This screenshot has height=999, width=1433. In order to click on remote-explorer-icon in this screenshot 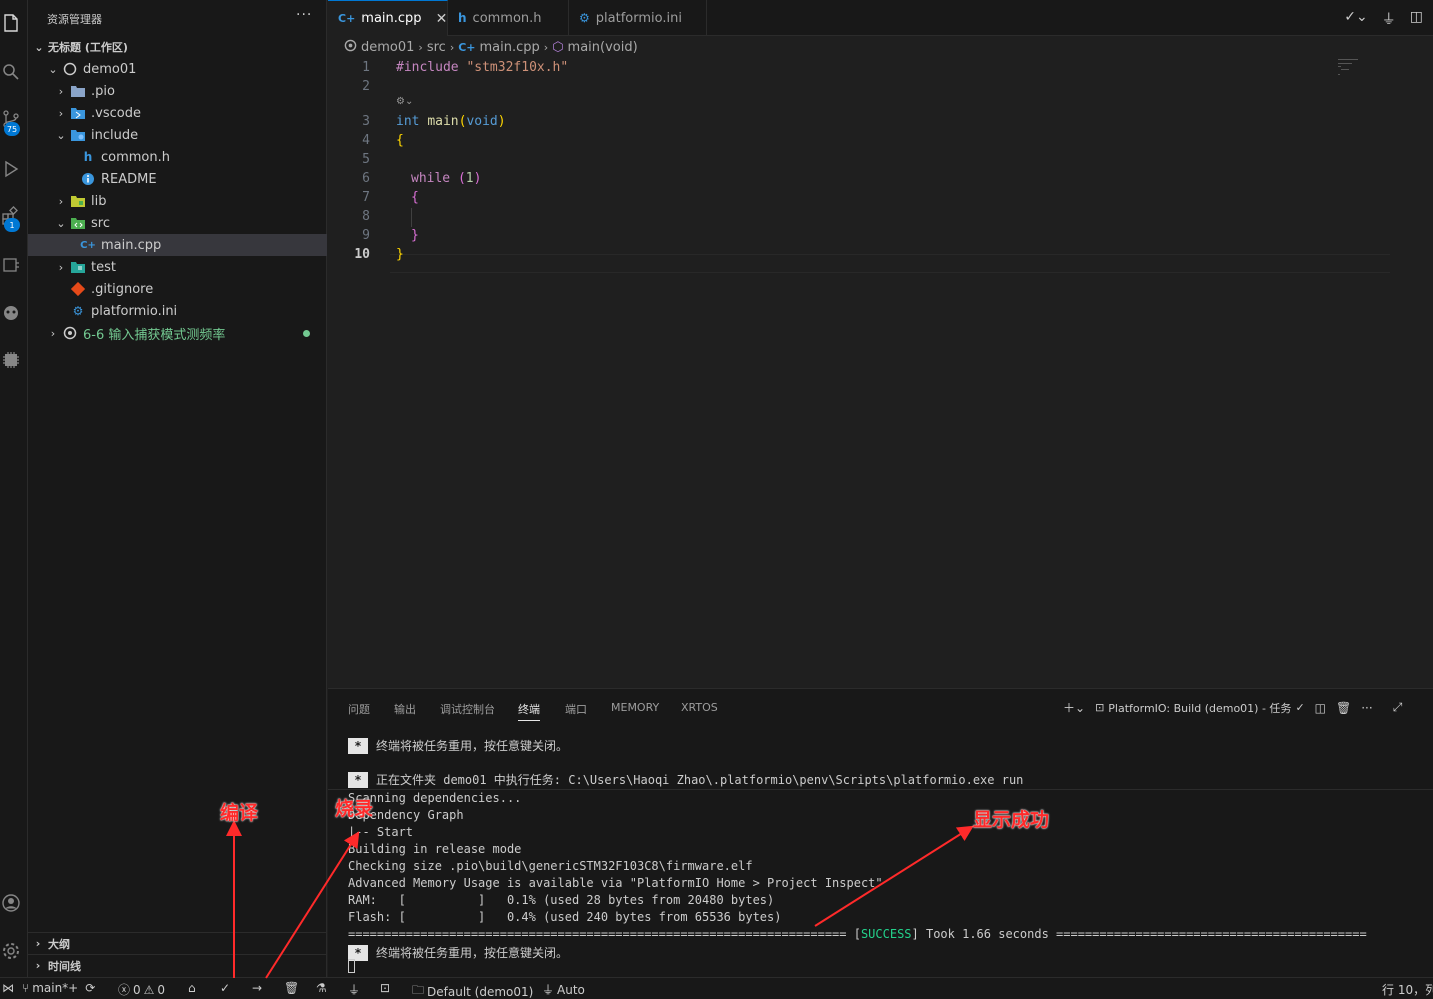, I will do `click(11, 265)`.